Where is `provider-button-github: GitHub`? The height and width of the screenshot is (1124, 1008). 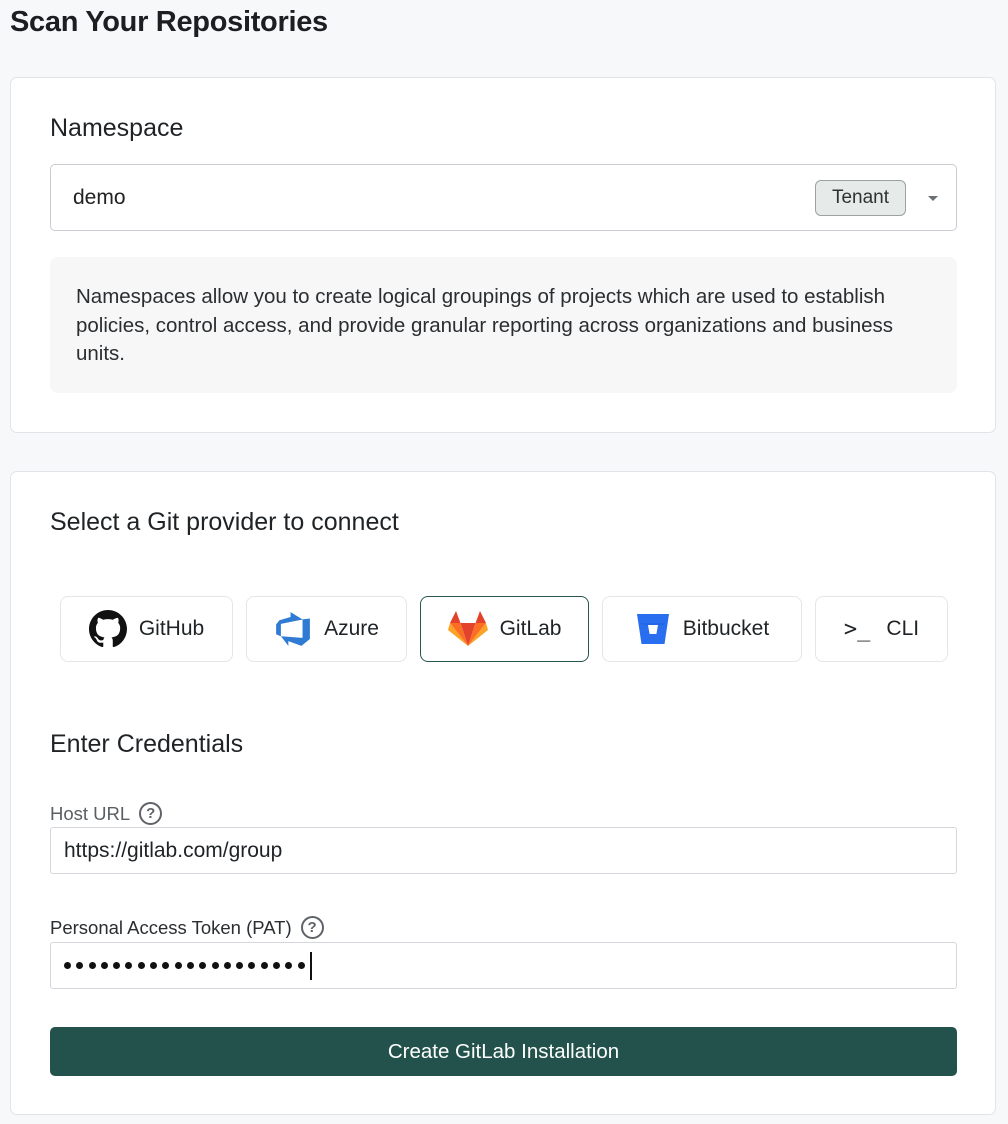 provider-button-github: GitHub is located at coordinates (146, 629).